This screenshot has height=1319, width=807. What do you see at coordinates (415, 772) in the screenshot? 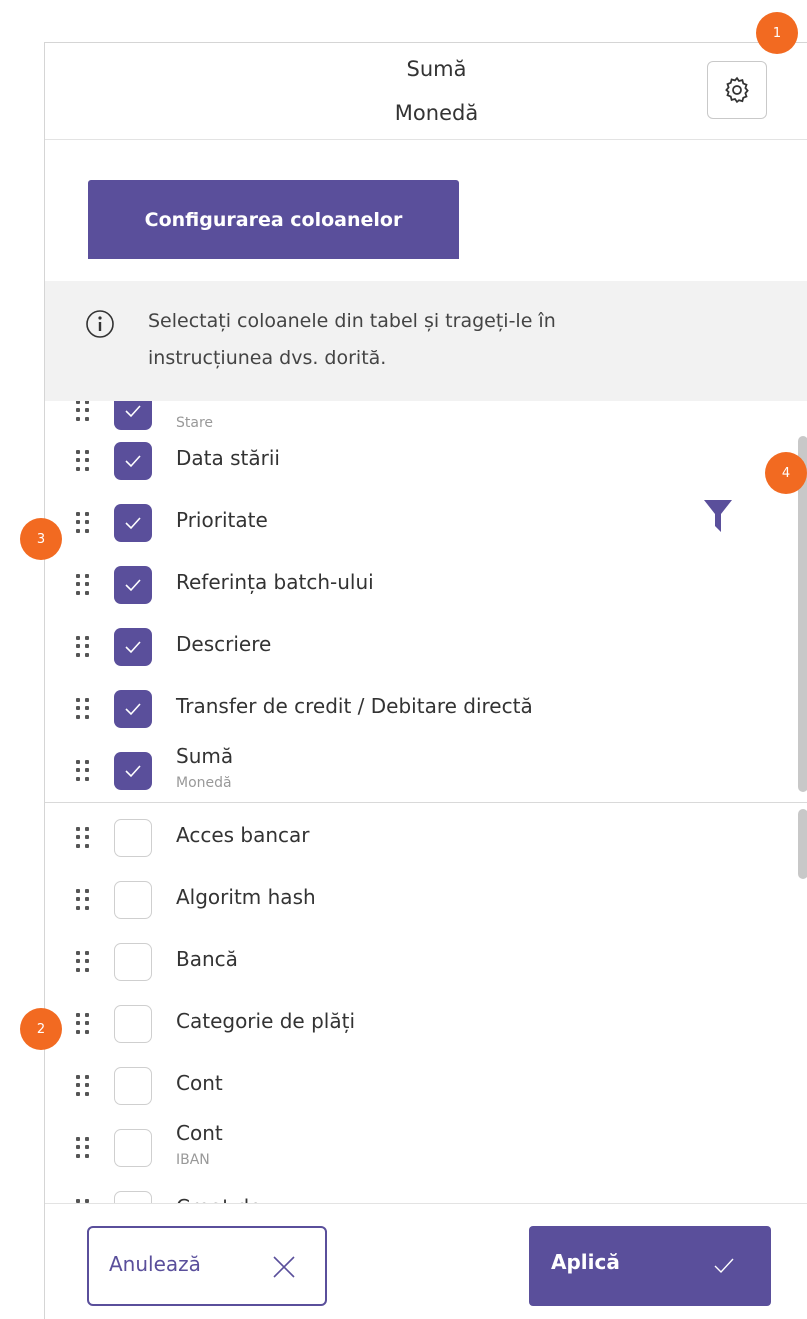
I see `list-item: Sumă Monedă` at bounding box center [415, 772].